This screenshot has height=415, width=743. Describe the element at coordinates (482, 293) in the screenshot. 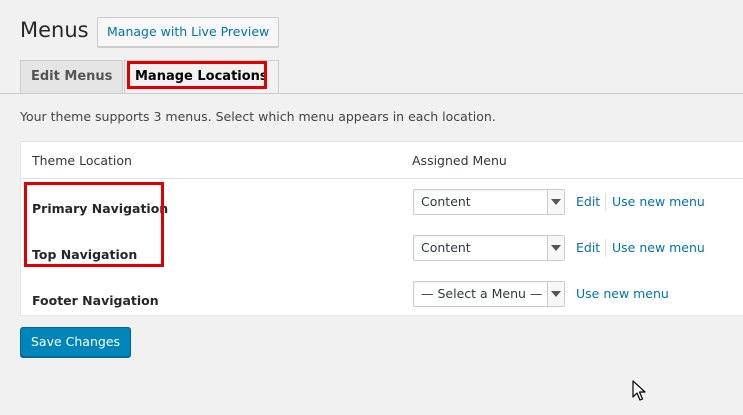

I see `select-value: — Select a Menu —` at that location.